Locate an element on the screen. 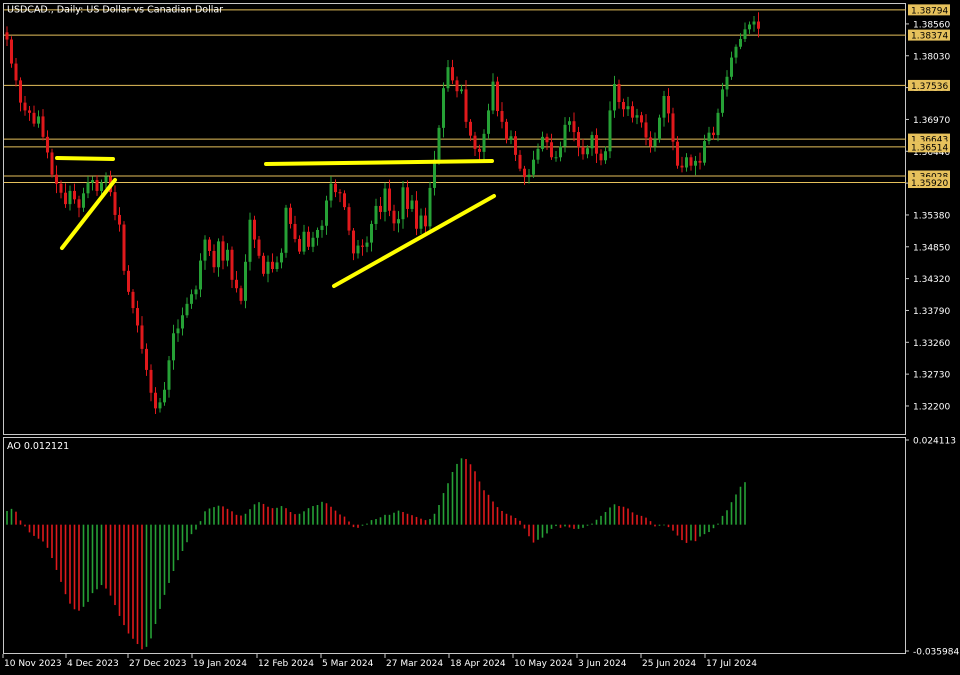 This screenshot has width=960, height=675. date-tick-label: 12 Feb 2024 is located at coordinates (286, 664).